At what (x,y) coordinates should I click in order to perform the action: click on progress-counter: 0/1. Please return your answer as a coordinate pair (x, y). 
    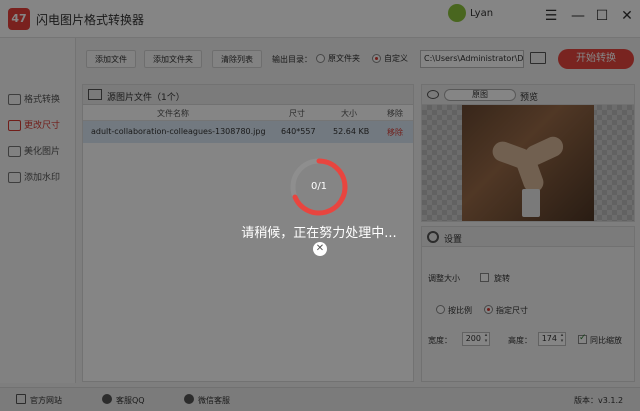
    Looking at the image, I should click on (319, 186).